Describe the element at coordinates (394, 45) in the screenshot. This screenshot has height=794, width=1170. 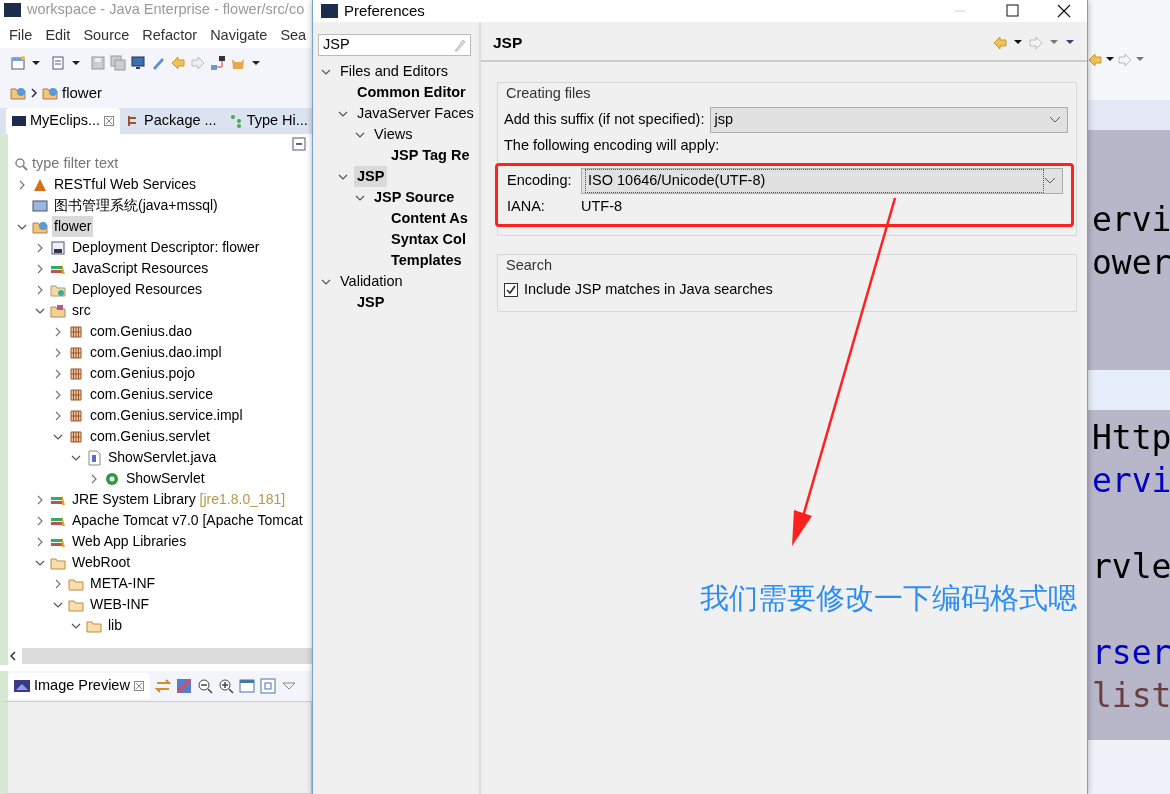
I see `filter-field: JSP` at that location.